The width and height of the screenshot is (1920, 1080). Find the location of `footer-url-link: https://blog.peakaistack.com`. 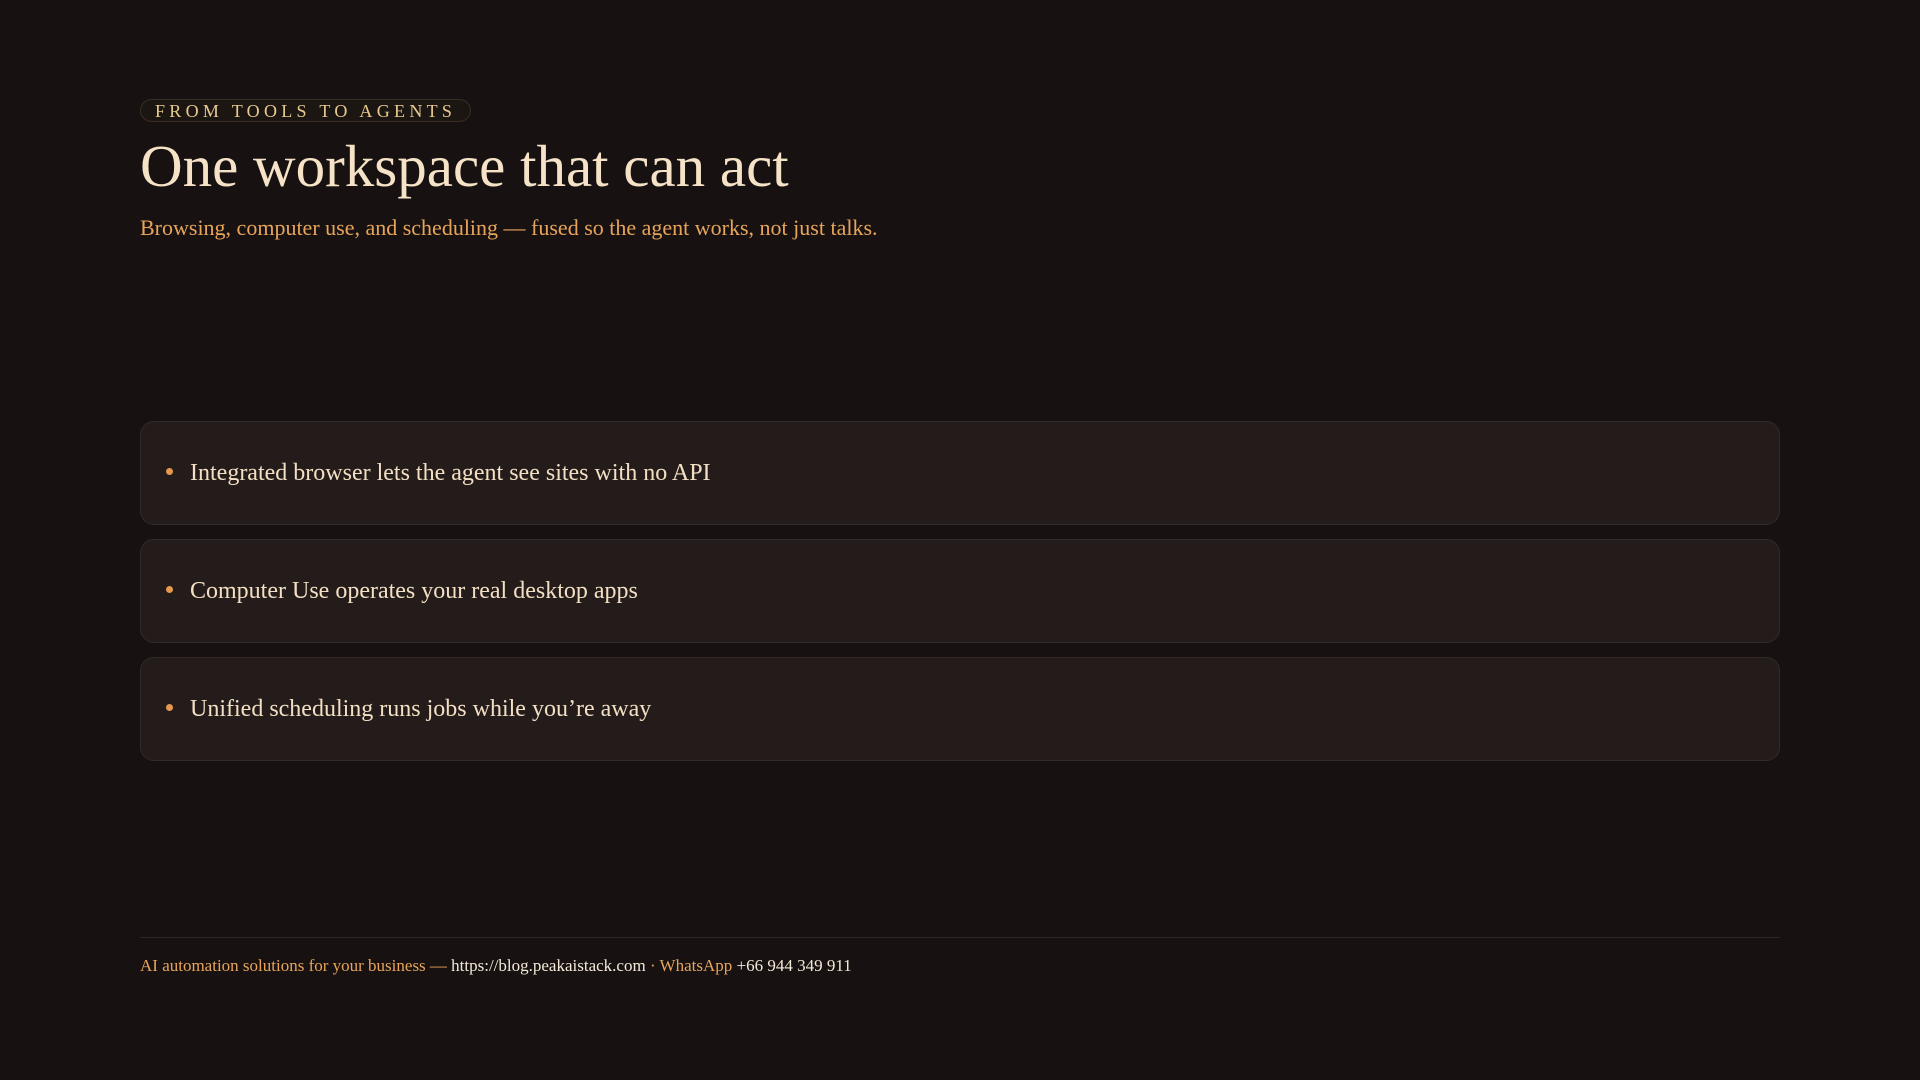

footer-url-link: https://blog.peakaistack.com is located at coordinates (548, 965).